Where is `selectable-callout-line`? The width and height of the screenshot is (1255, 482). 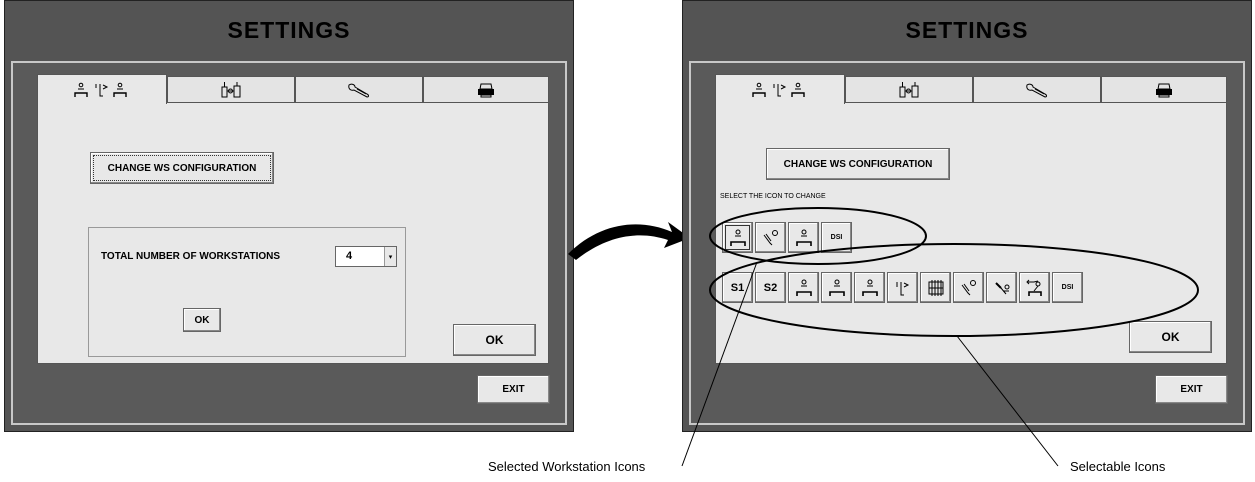 selectable-callout-line is located at coordinates (1007, 401).